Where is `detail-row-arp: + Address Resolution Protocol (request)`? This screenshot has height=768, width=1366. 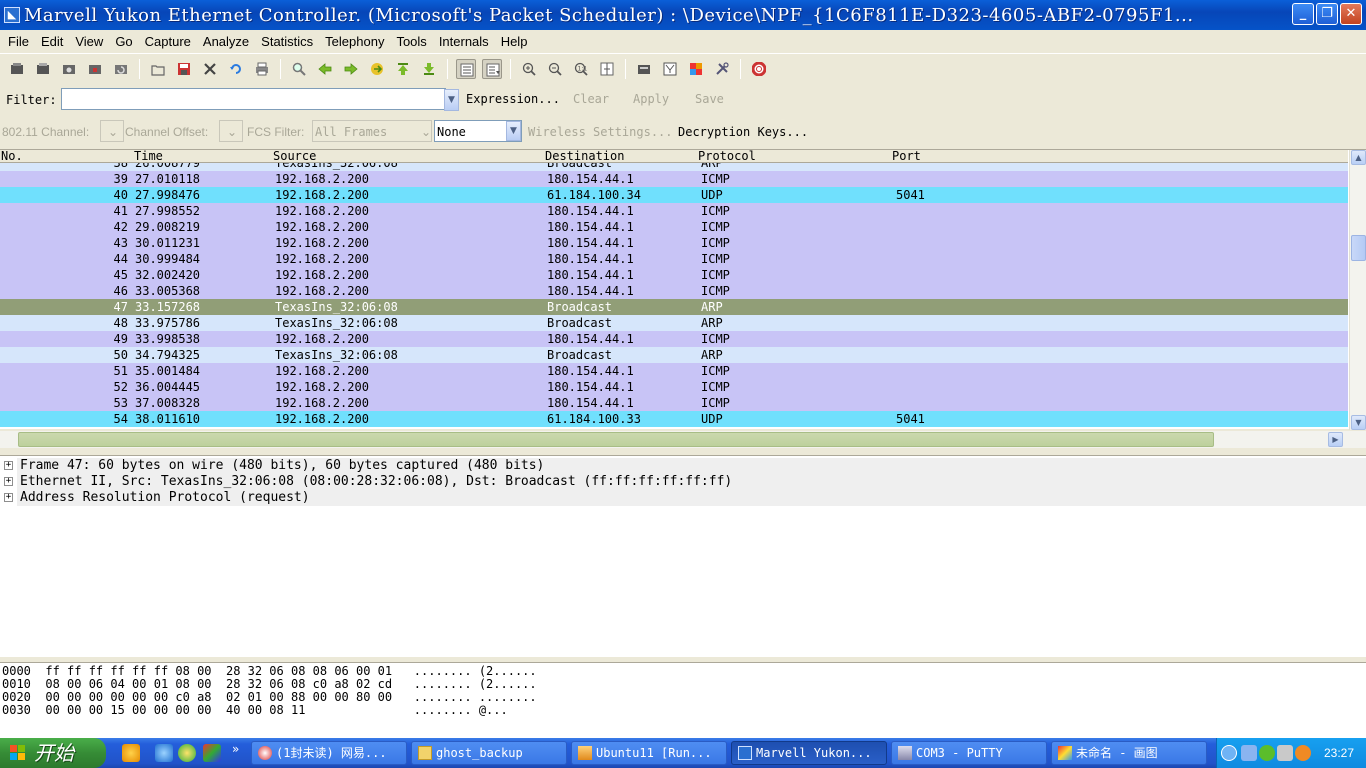 detail-row-arp: + Address Resolution Protocol (request) is located at coordinates (683, 498).